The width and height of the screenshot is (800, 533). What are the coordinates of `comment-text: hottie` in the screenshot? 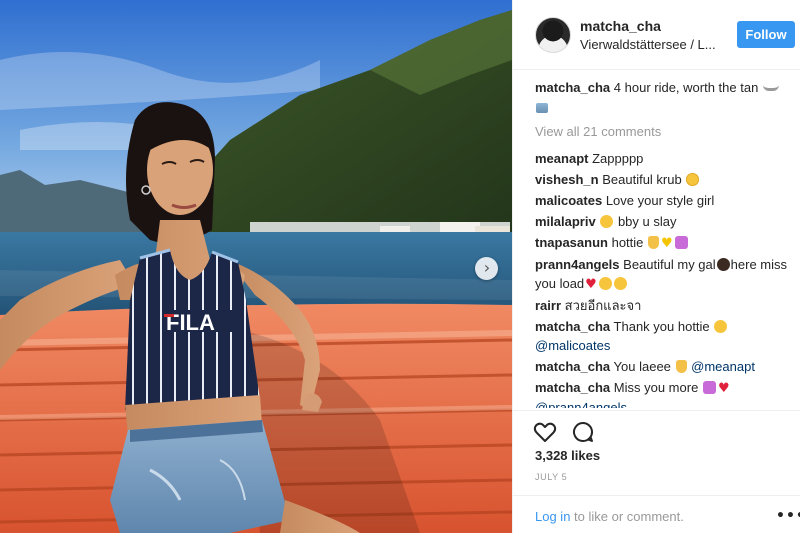 It's located at (627, 242).